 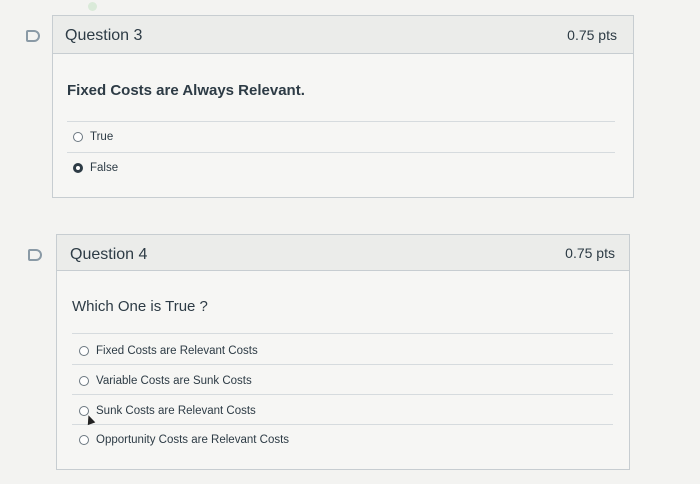 What do you see at coordinates (343, 253) in the screenshot?
I see `question-4-header: Question 4 0.75 pts` at bounding box center [343, 253].